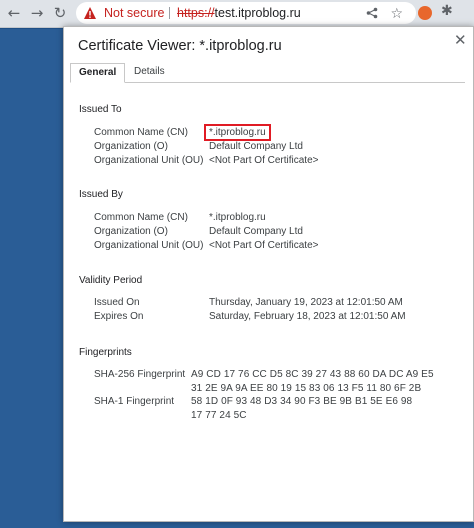 Image resolution: width=474 pixels, height=528 pixels. What do you see at coordinates (169, 13) in the screenshot?
I see `omnibox-divider` at bounding box center [169, 13].